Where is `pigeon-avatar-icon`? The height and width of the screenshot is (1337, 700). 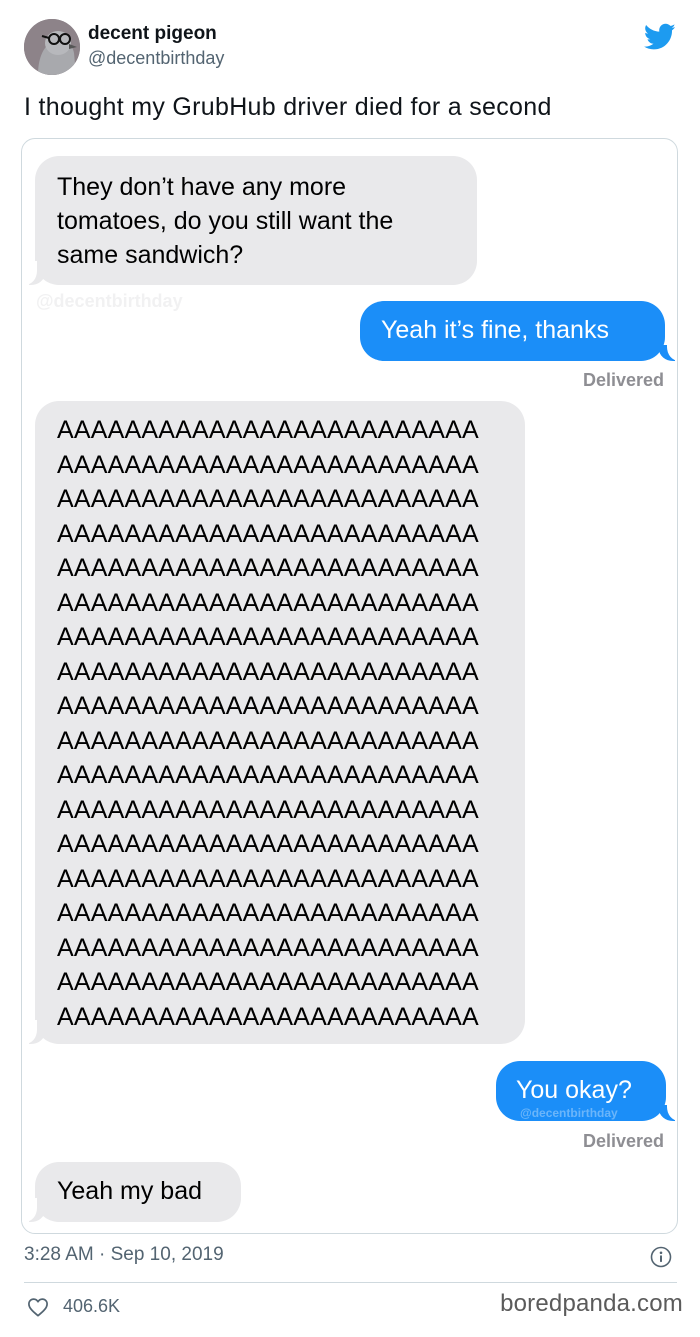 pigeon-avatar-icon is located at coordinates (52, 47).